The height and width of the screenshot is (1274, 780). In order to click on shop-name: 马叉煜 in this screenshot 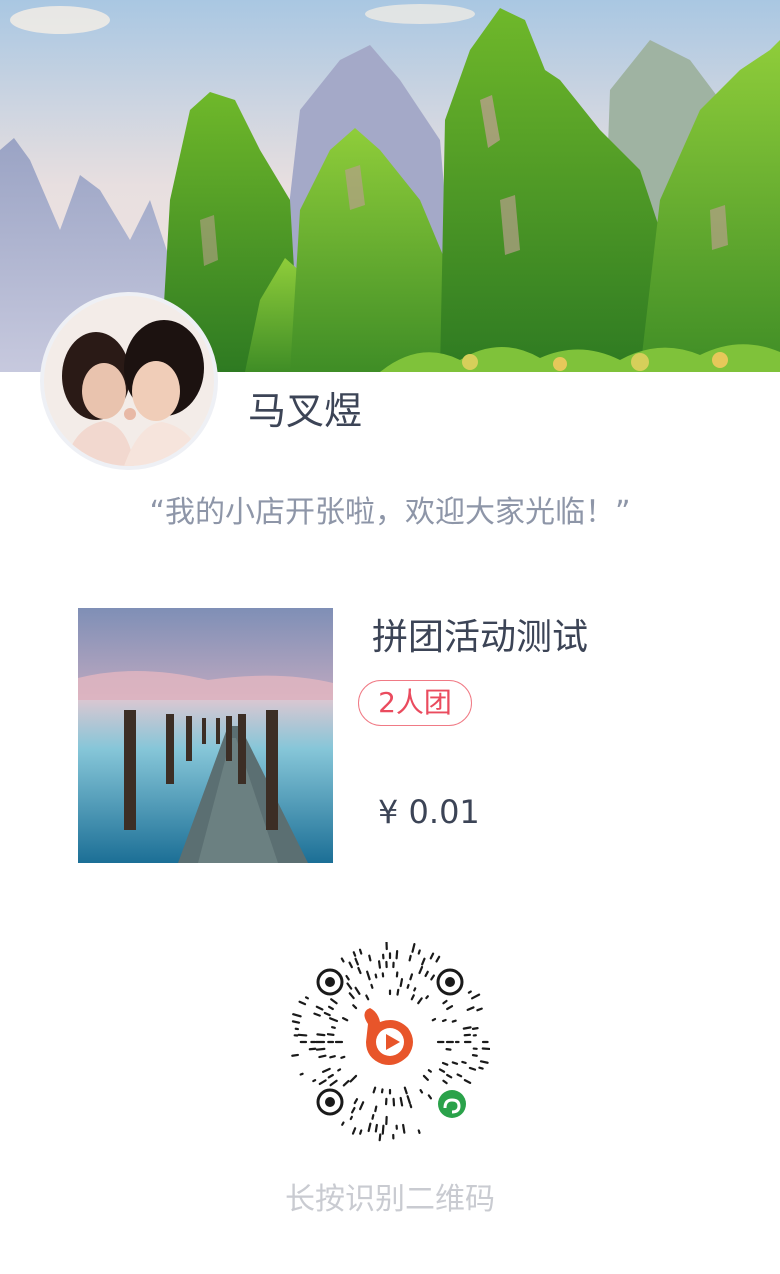, I will do `click(305, 411)`.